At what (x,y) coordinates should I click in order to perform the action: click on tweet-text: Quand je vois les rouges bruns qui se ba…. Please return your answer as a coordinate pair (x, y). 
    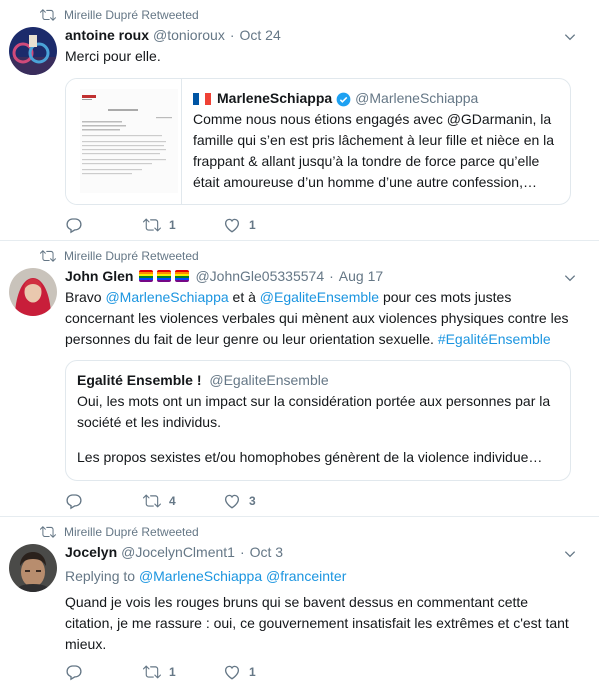
    Looking at the image, I should click on (317, 623).